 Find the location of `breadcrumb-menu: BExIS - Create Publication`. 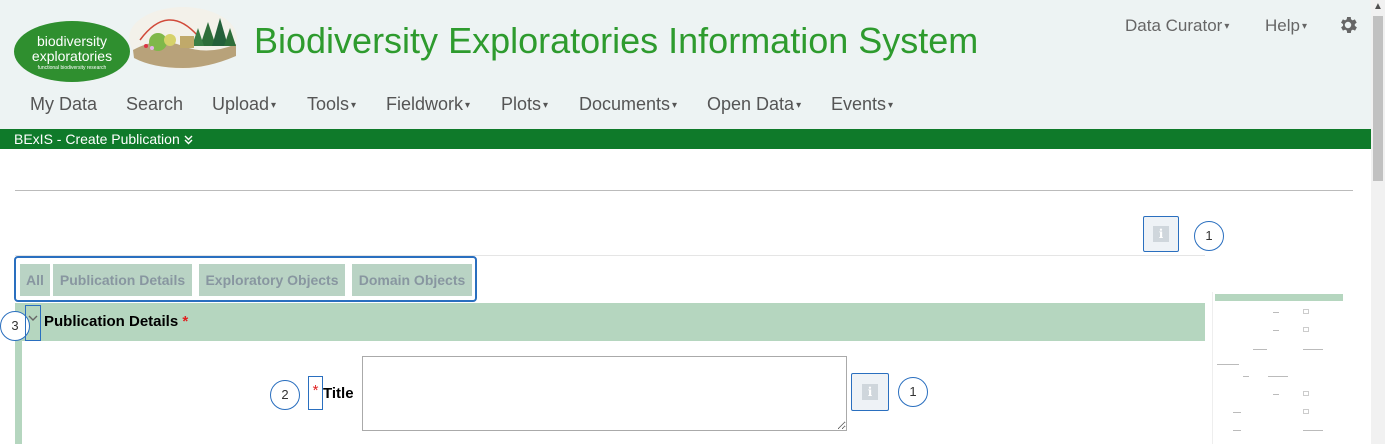

breadcrumb-menu: BExIS - Create Publication is located at coordinates (103, 139).